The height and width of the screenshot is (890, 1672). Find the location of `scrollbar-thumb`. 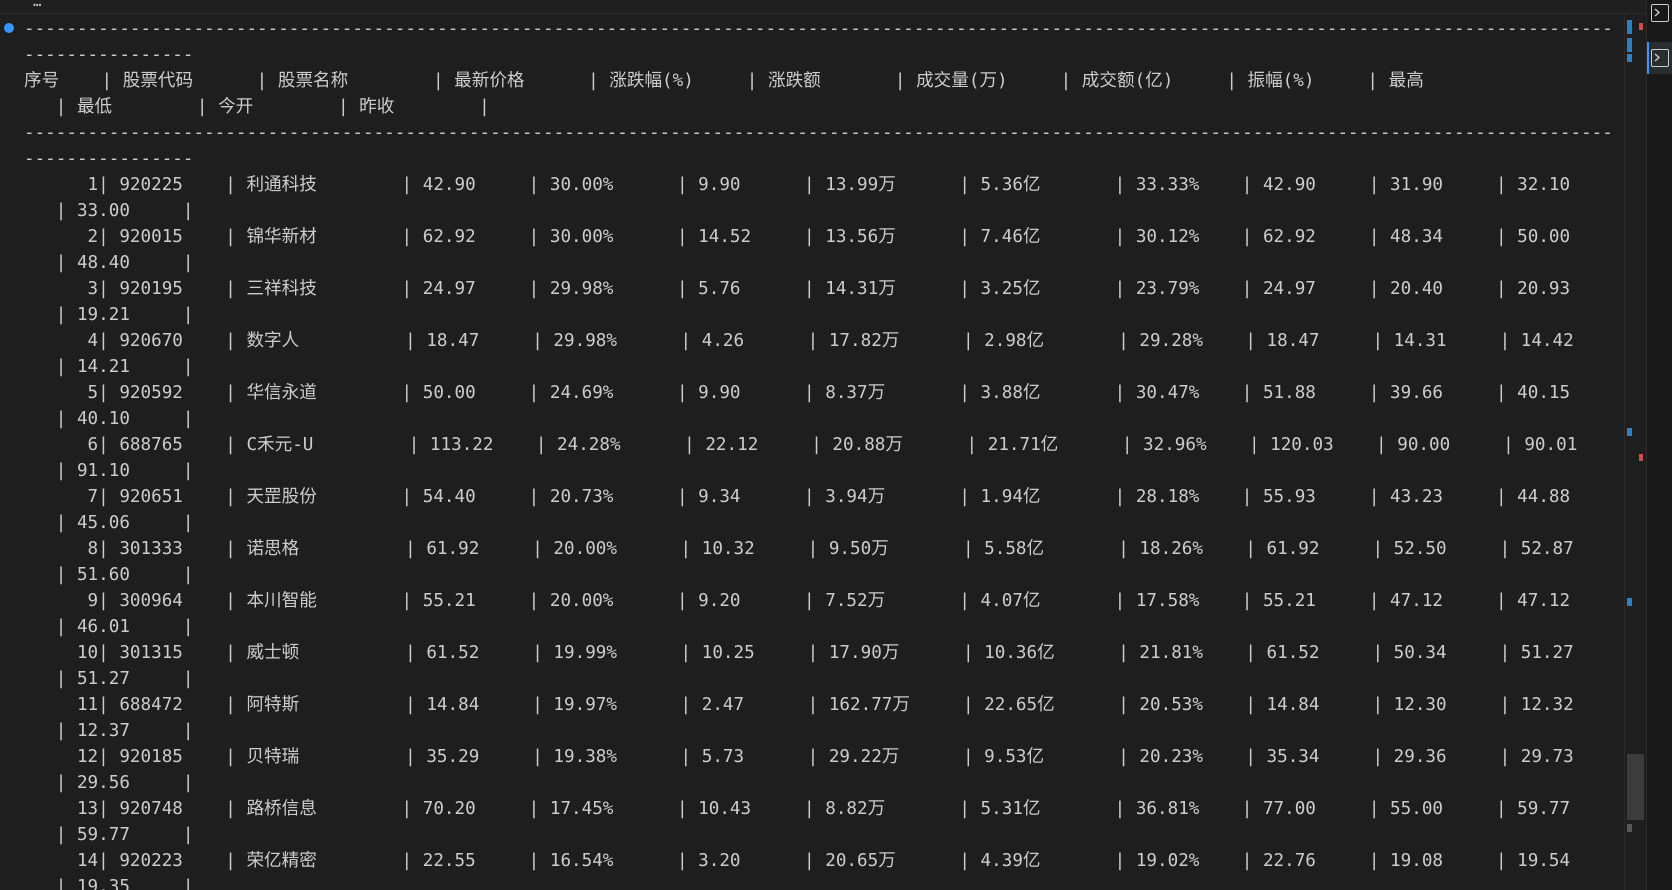

scrollbar-thumb is located at coordinates (1635, 787).